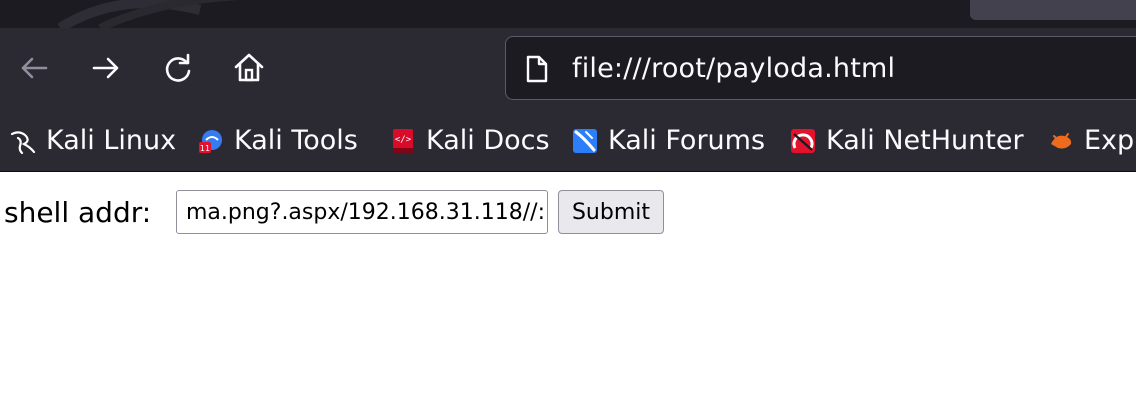 The height and width of the screenshot is (400, 1136). I want to click on home-icon, so click(249, 67).